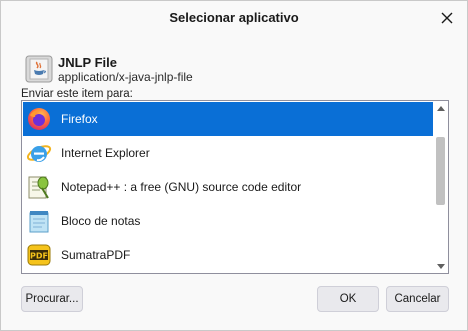 The height and width of the screenshot is (331, 468). Describe the element at coordinates (39, 153) in the screenshot. I see `internet-explorer-icon` at that location.